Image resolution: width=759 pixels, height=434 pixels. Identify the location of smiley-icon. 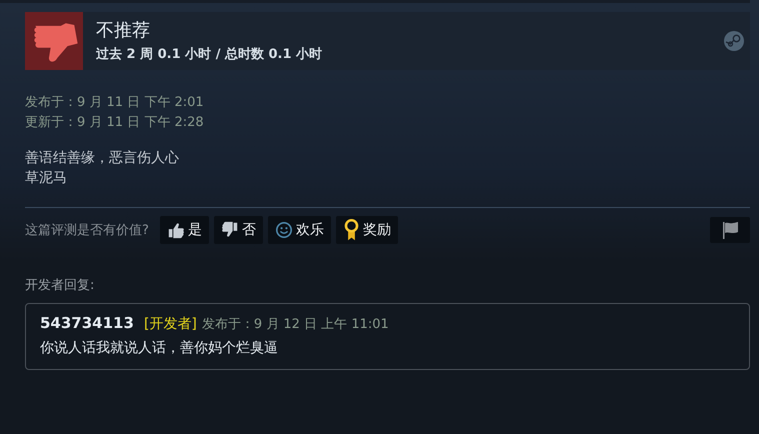
(283, 230).